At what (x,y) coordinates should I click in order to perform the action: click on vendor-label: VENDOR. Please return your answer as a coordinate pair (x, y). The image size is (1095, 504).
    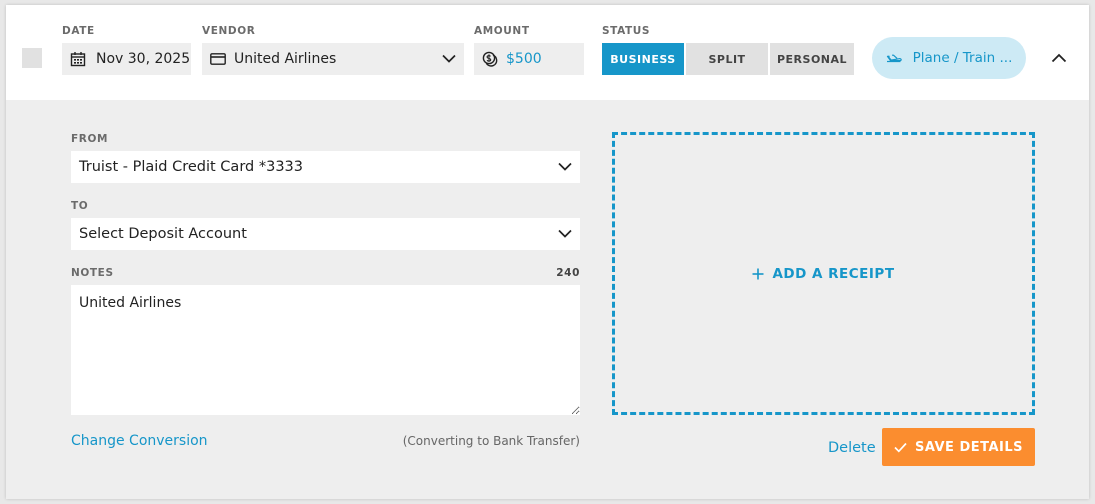
    Looking at the image, I should click on (229, 31).